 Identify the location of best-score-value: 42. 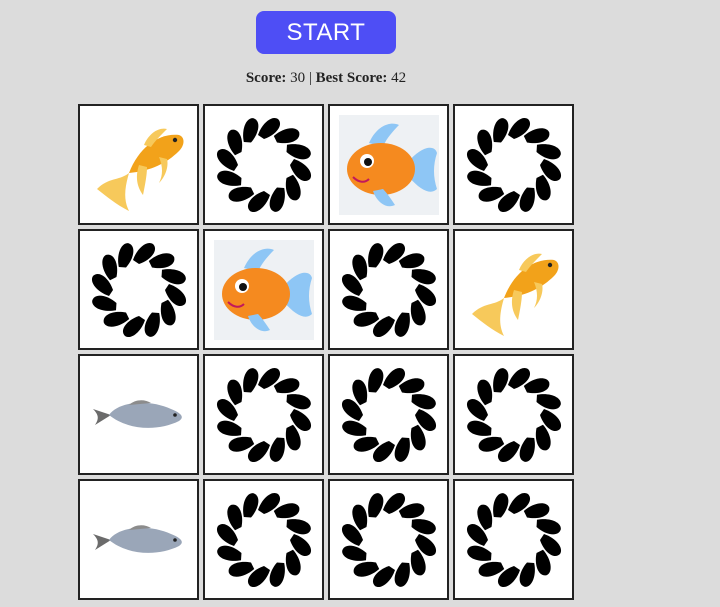
(399, 78).